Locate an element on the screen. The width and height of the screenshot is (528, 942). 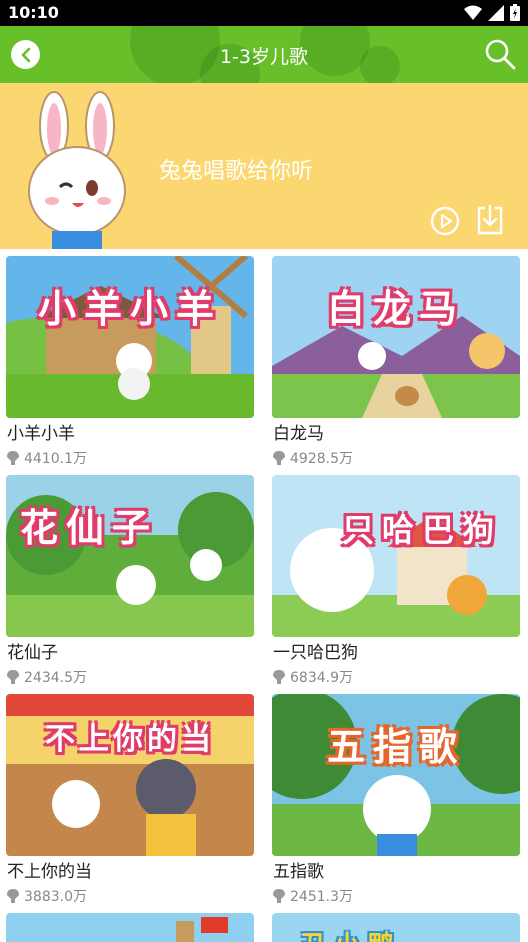
page-title: 1-3岁儿歌 is located at coordinates (264, 57).